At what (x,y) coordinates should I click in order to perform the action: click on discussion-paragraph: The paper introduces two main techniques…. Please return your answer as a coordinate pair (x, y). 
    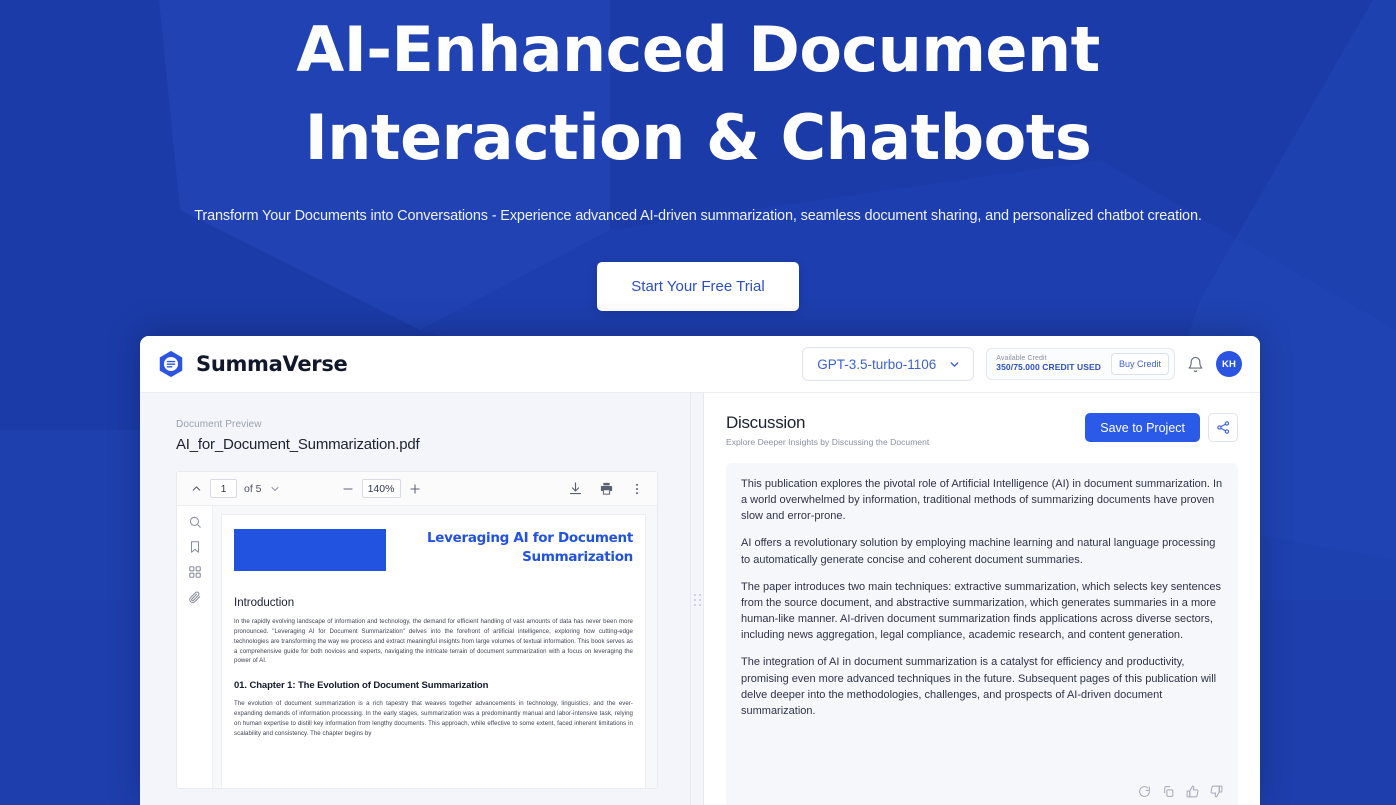
    Looking at the image, I should click on (981, 611).